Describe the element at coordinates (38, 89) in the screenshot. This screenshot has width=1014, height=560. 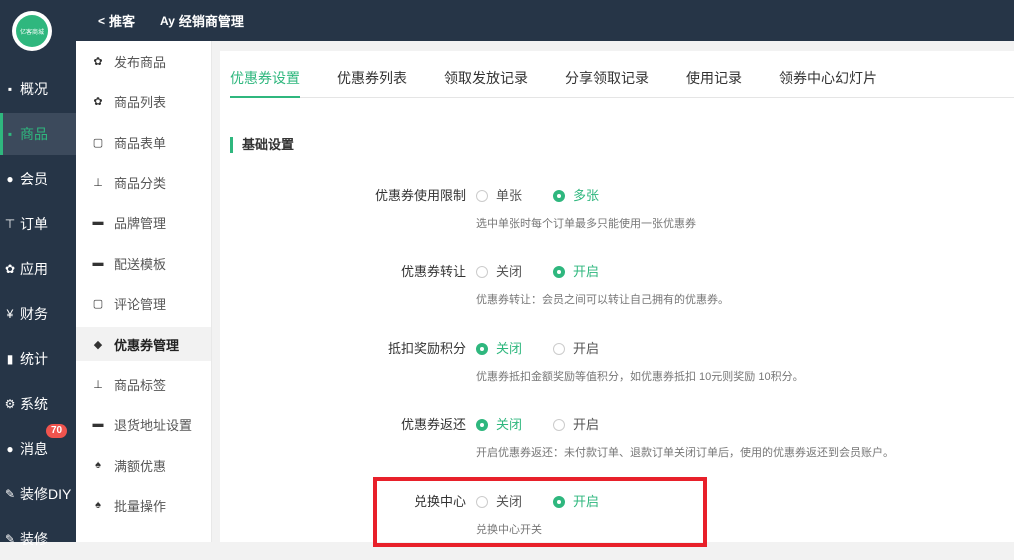
I see `nav-item-overview: ▪ 概况` at that location.